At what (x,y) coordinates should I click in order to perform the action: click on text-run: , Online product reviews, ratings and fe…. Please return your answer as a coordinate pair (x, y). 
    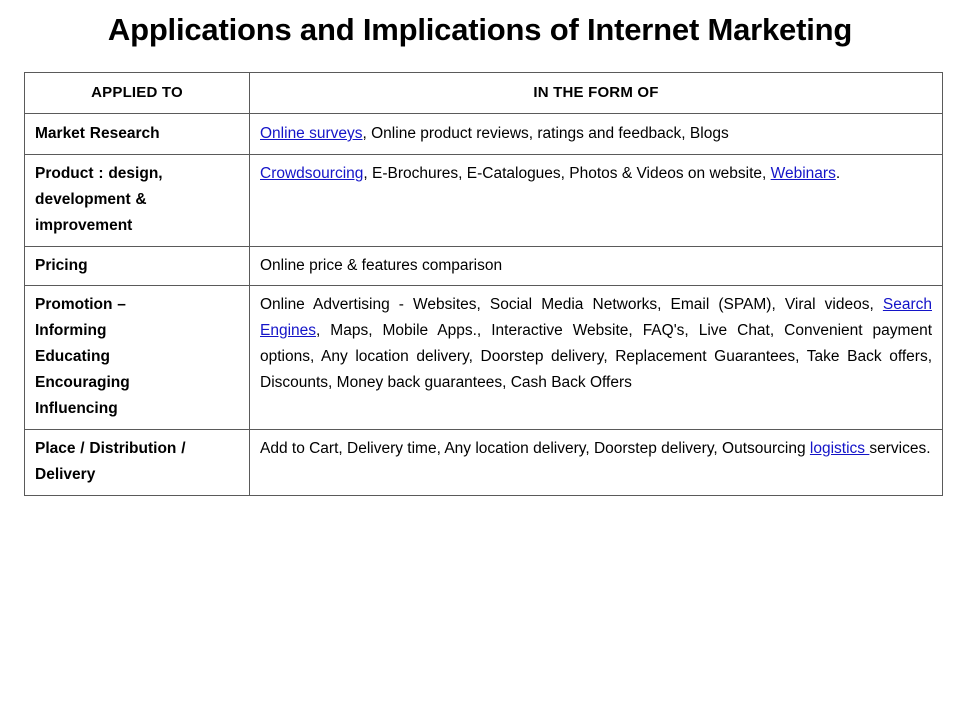
    Looking at the image, I should click on (545, 133).